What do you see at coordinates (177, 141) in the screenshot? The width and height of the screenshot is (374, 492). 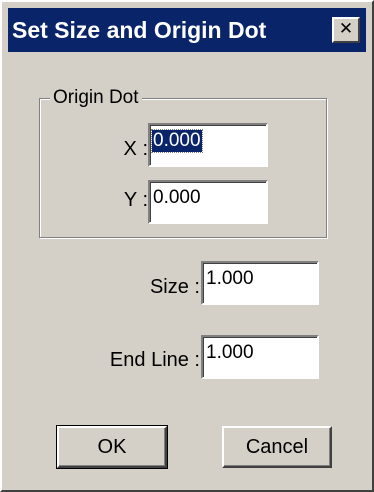 I see `x-value: 0.000` at bounding box center [177, 141].